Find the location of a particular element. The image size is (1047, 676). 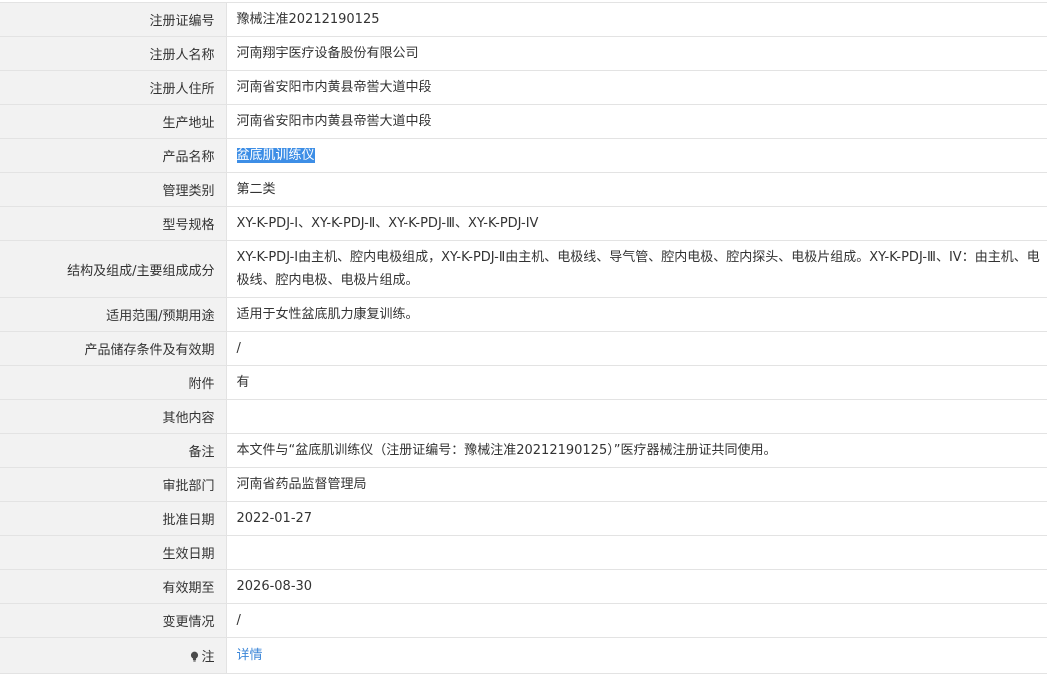

label-intended-use: 适用范围/预期用途 is located at coordinates (113, 314).